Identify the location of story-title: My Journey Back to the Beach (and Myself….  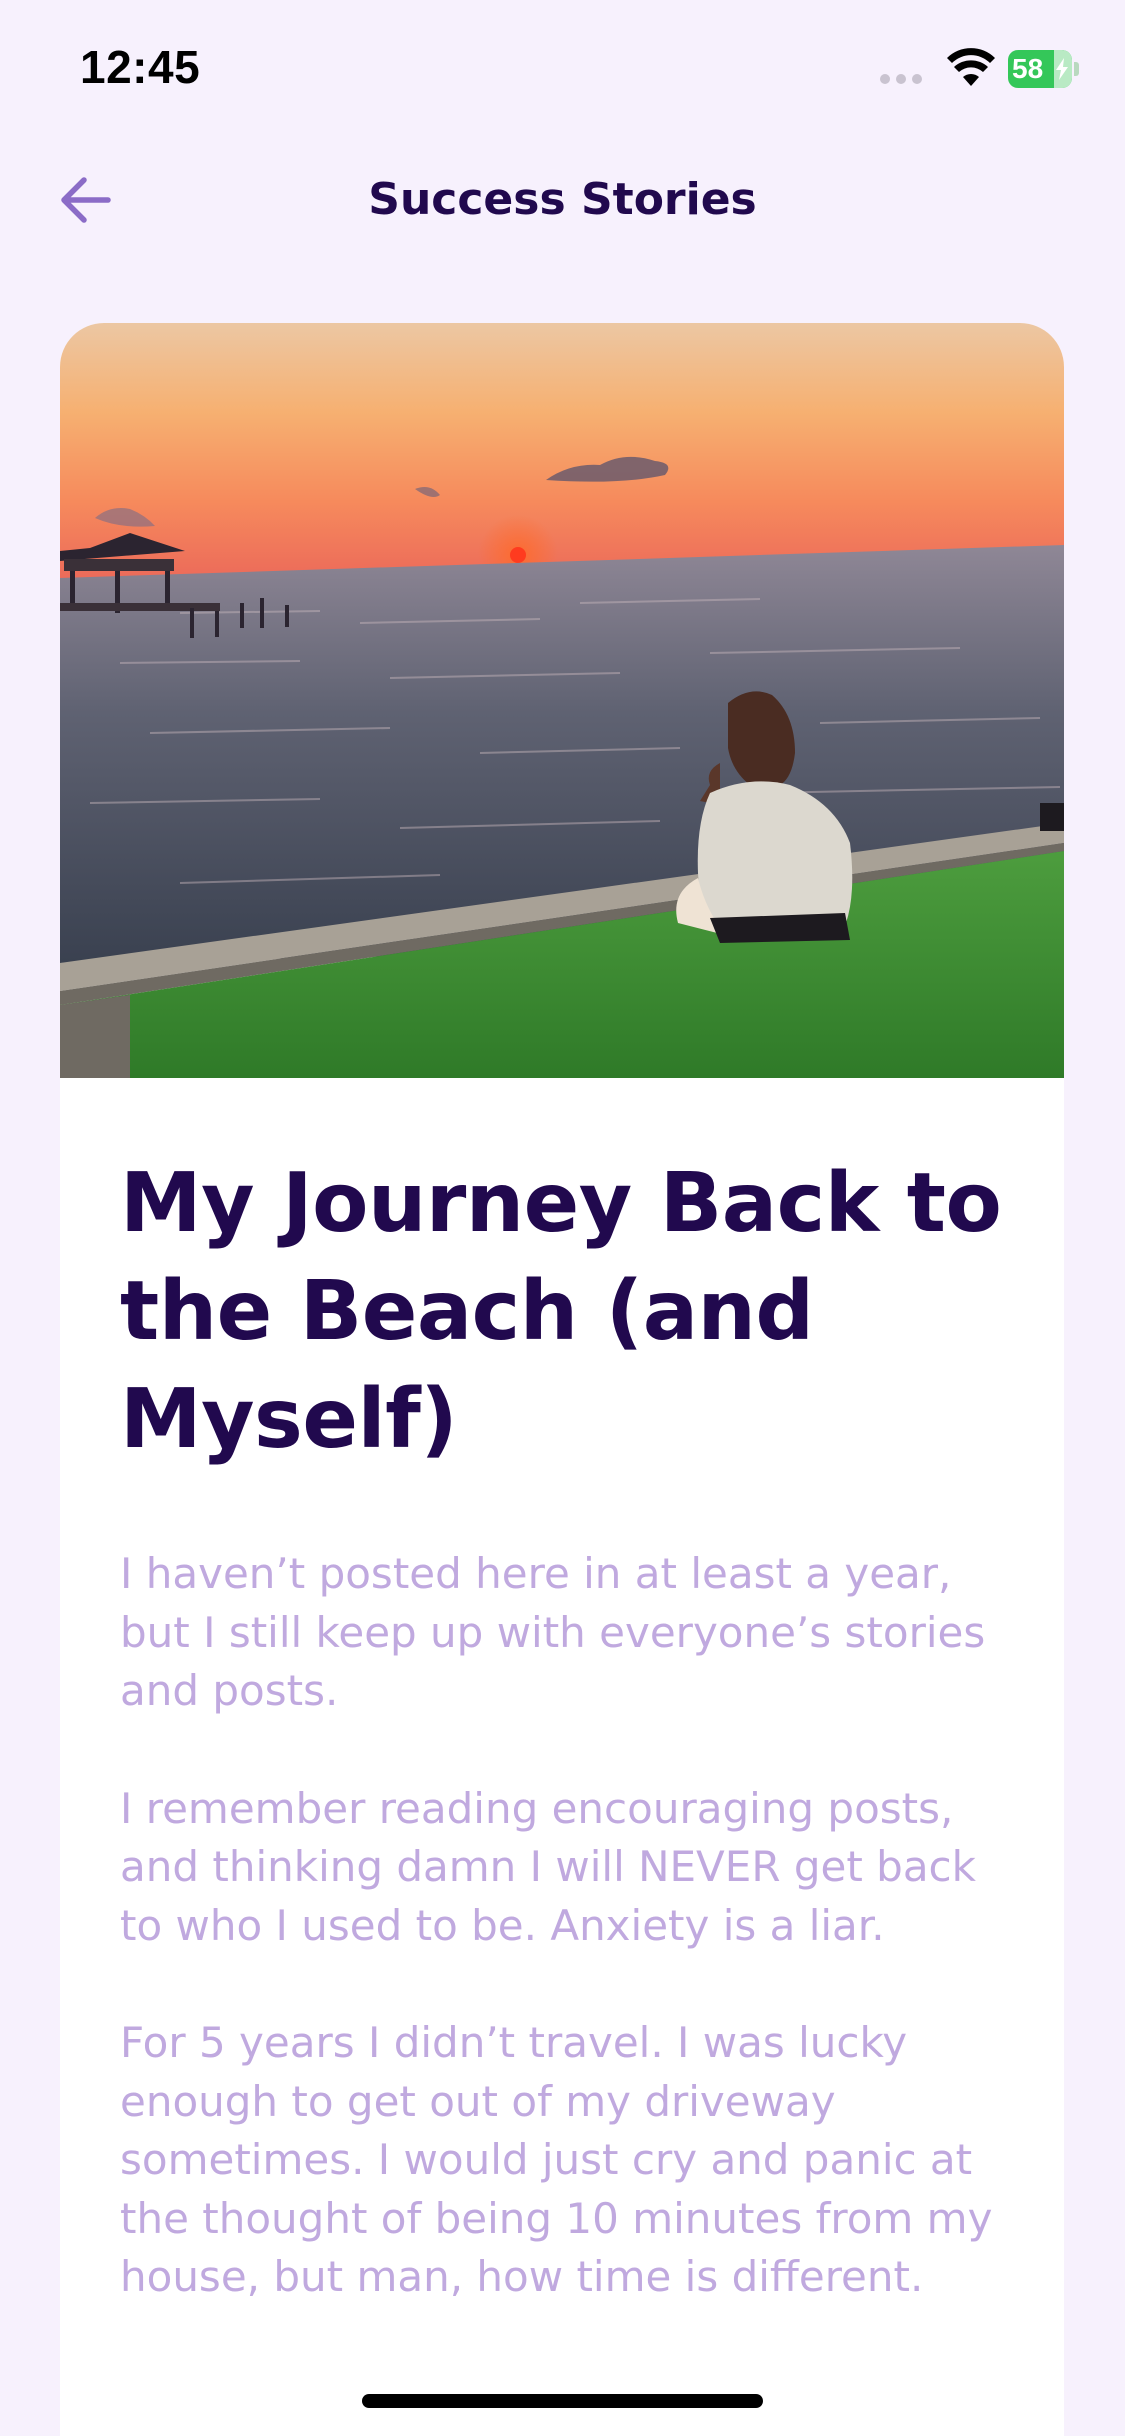
(561, 1311).